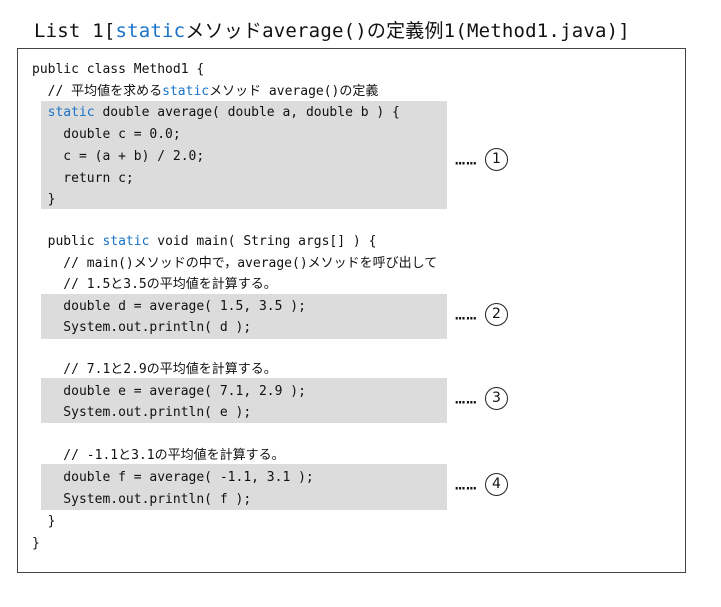 This screenshot has height=607, width=721. I want to click on code-comment: // -1.1と3.1の平均値を計算する。, so click(158, 455).